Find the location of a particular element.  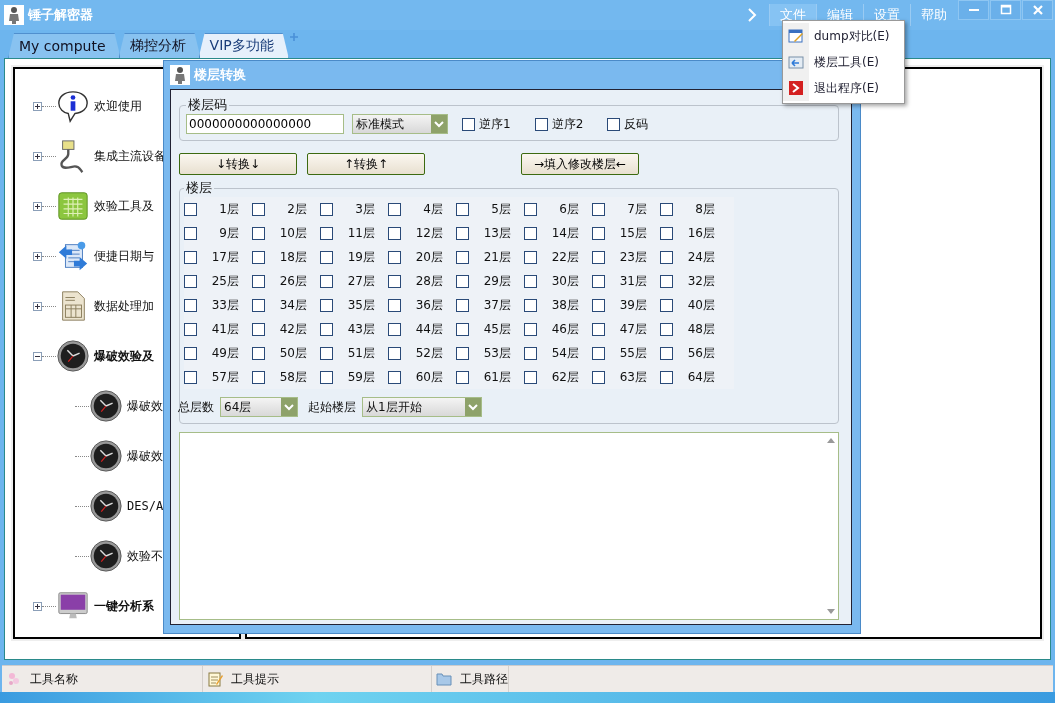

tab: My compute is located at coordinates (64, 45).